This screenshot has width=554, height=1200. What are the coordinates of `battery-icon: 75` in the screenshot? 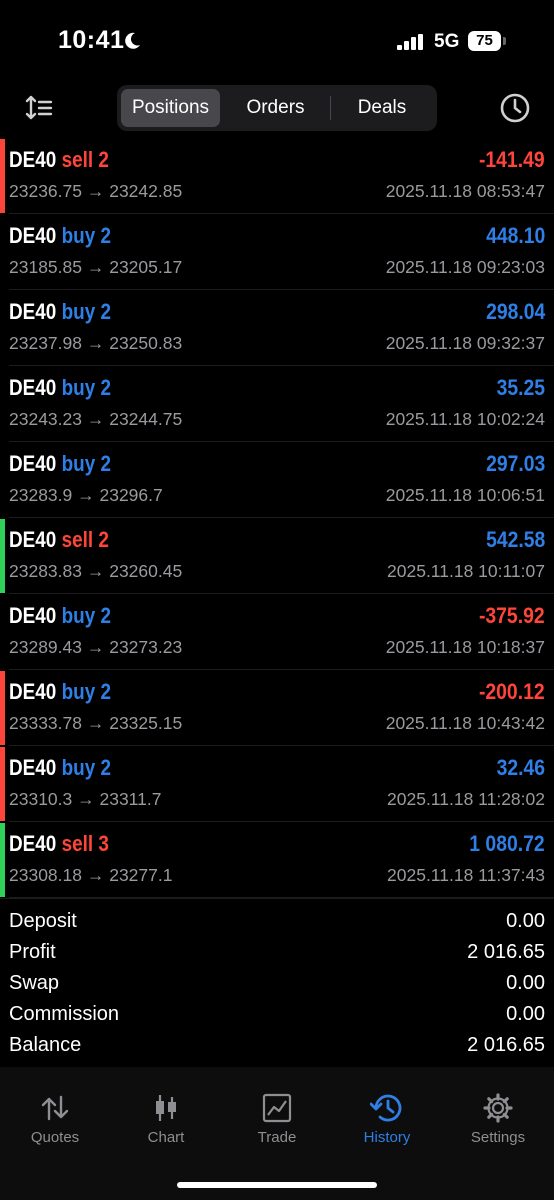 It's located at (484, 41).